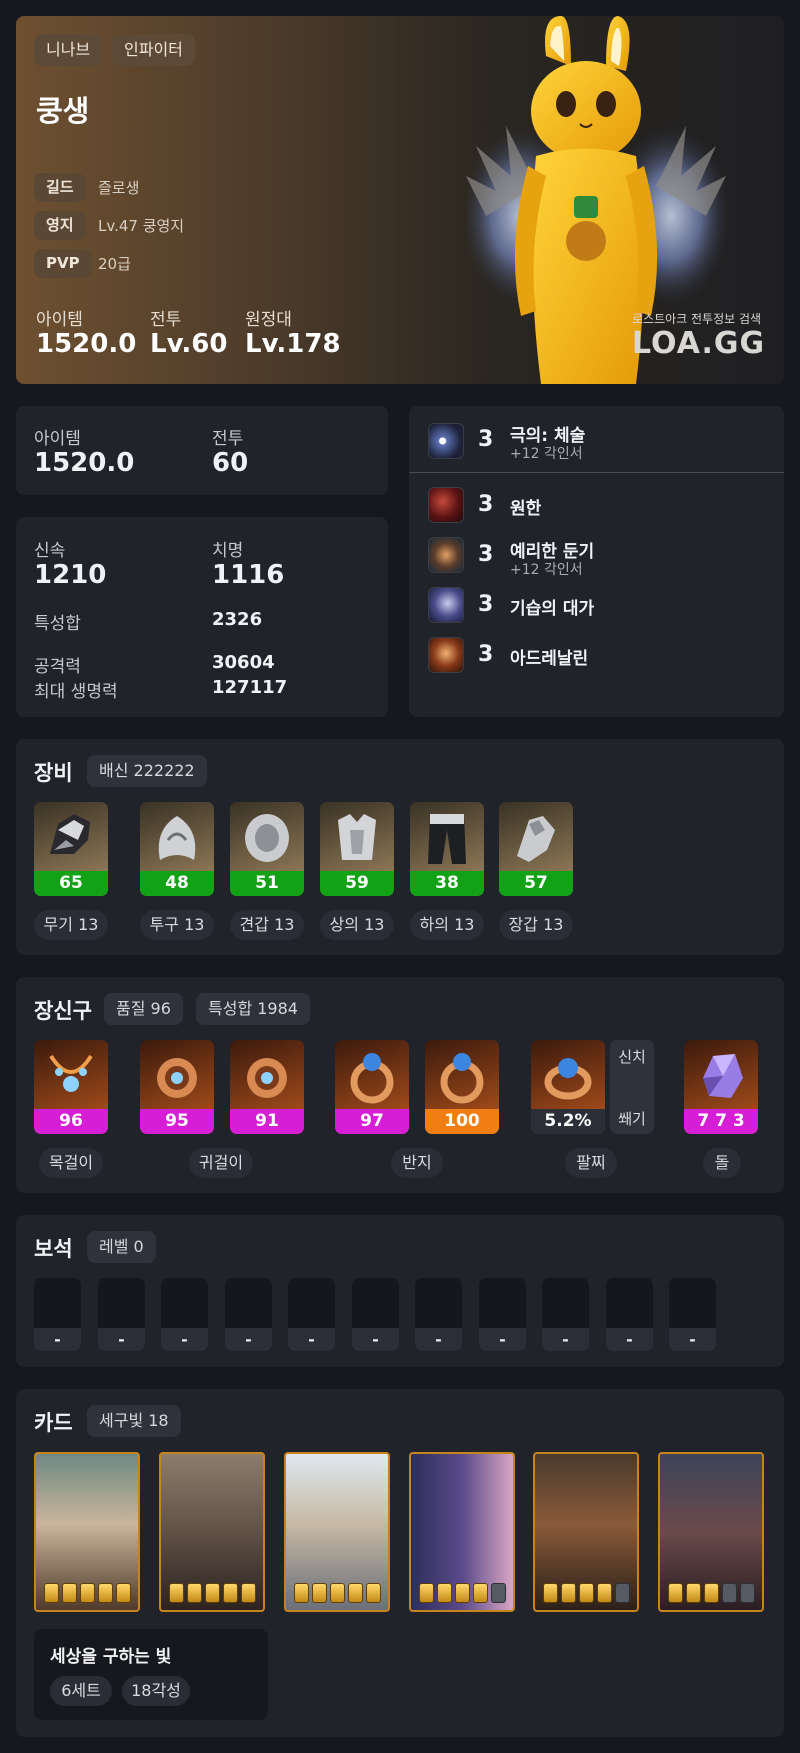 This screenshot has width=800, height=1753. What do you see at coordinates (111, 1657) in the screenshot?
I see `card-set-name: 세상을 구하는 빛` at bounding box center [111, 1657].